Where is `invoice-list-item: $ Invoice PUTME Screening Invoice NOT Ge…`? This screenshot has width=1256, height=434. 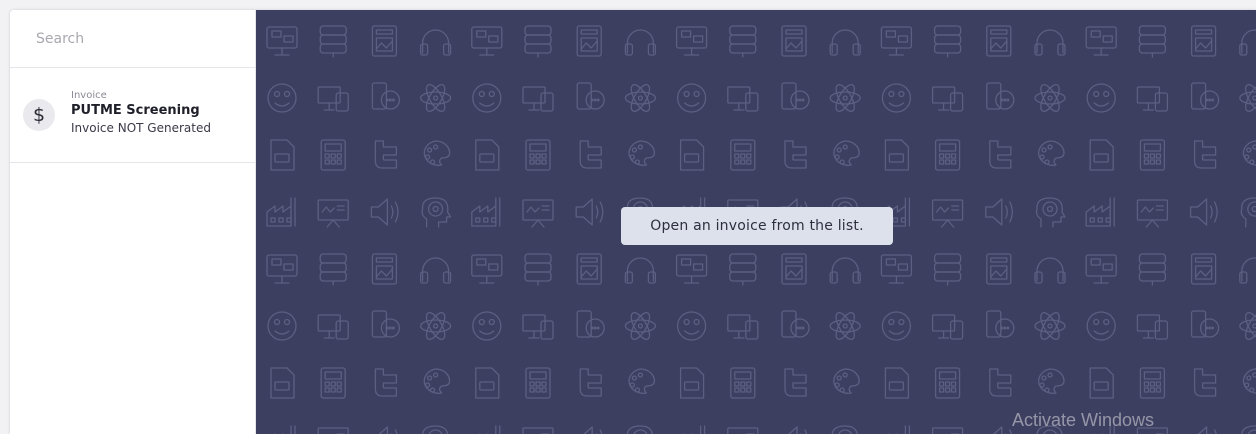 invoice-list-item: $ Invoice PUTME Screening Invoice NOT Ge… is located at coordinates (132, 115).